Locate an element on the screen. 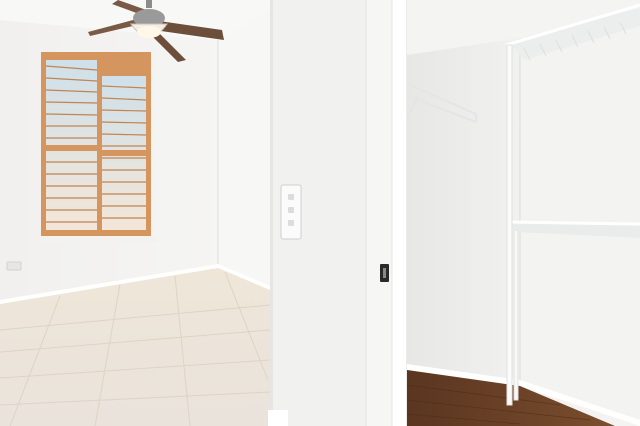  window is located at coordinates (96, 147).